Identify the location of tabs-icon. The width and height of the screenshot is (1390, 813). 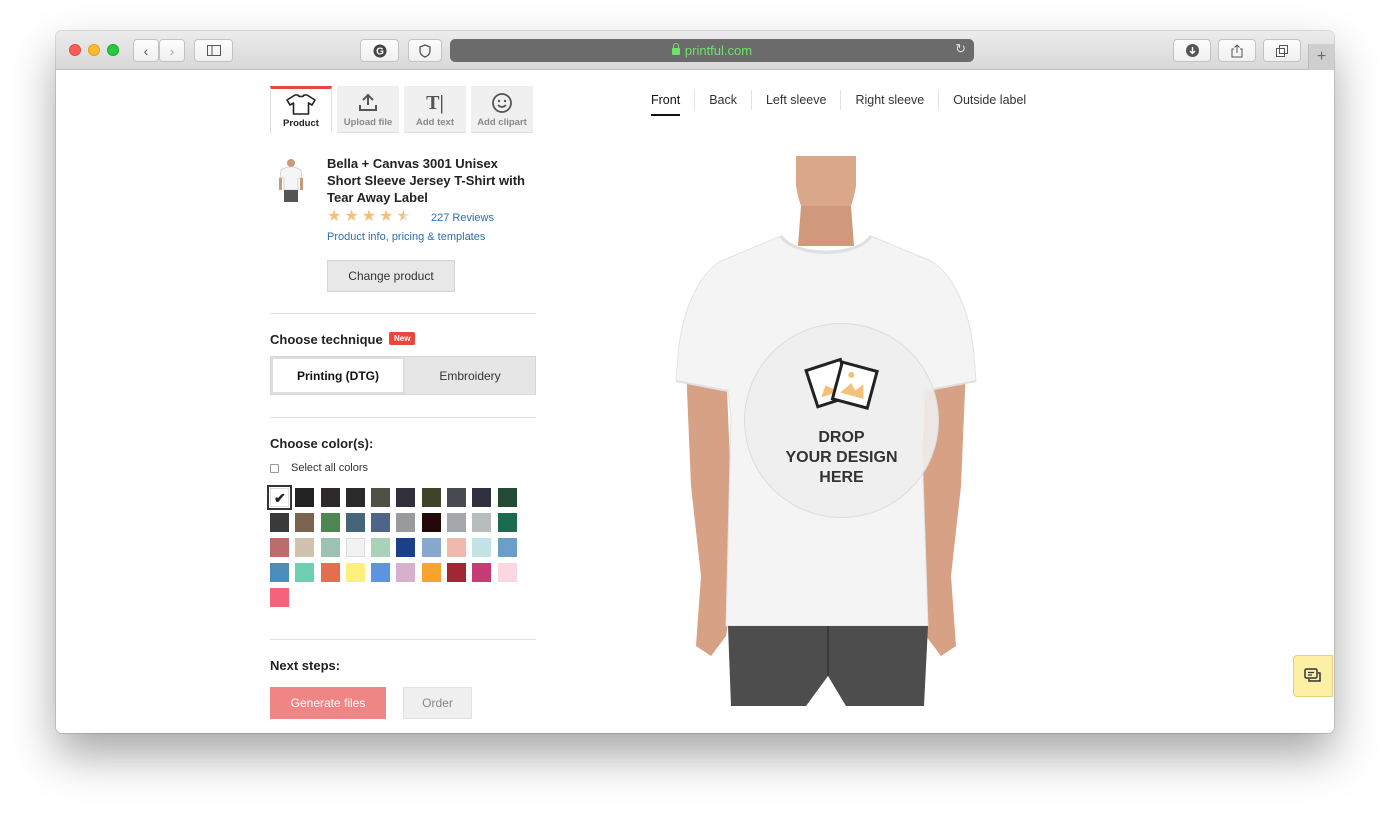
(1281, 50).